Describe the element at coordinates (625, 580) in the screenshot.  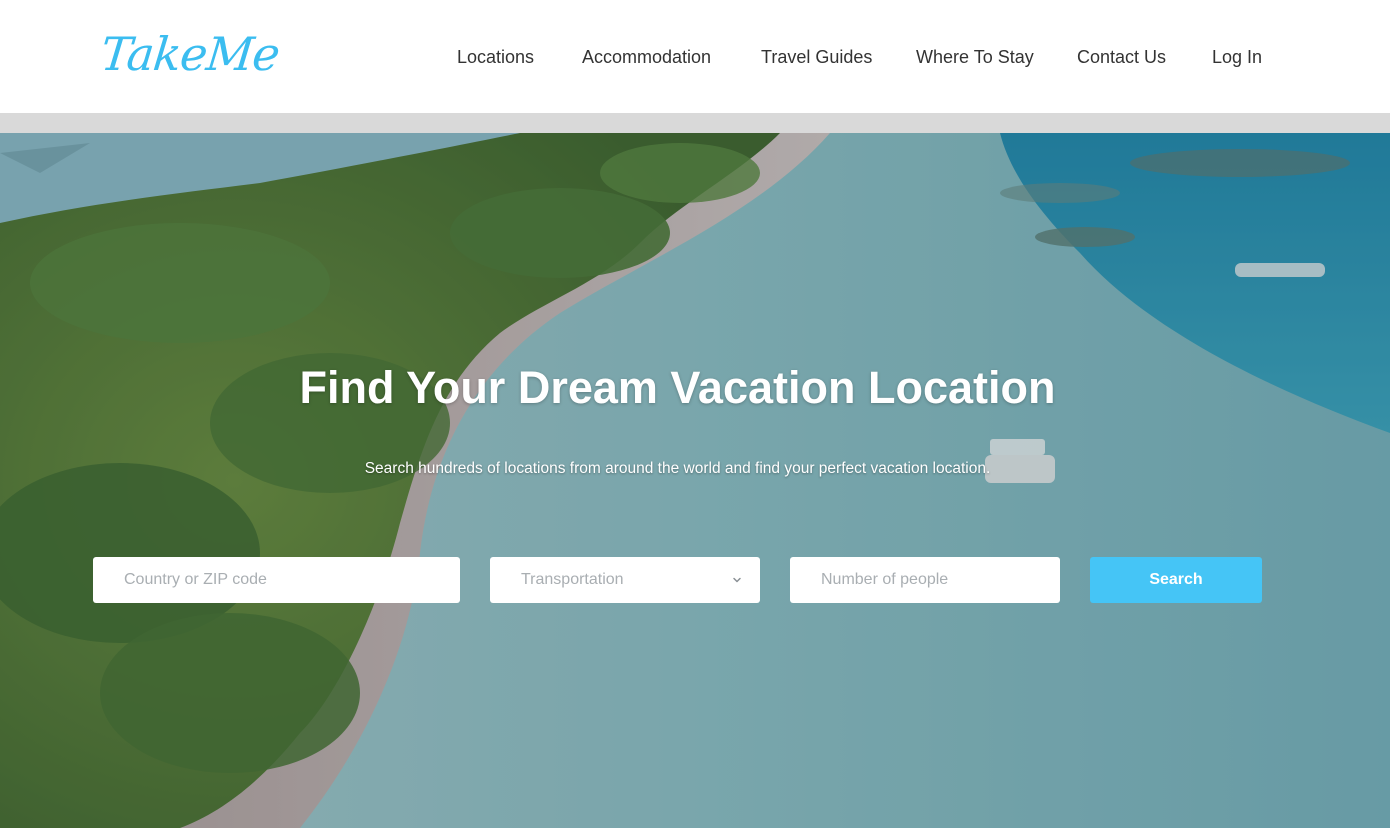
I see `transportation-select: Transportation` at that location.